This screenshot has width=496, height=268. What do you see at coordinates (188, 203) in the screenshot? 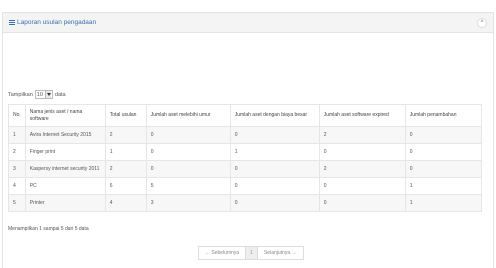
I see `cell-over-age: 3` at bounding box center [188, 203].